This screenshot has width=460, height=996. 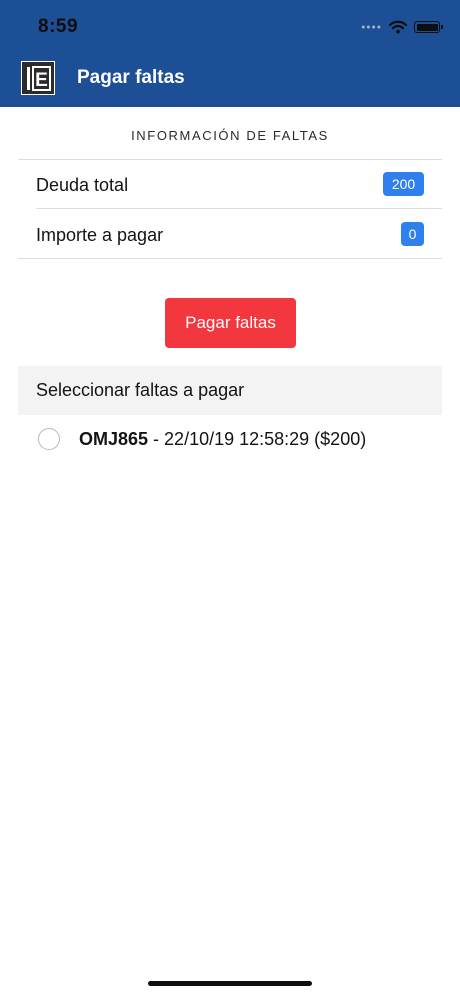 What do you see at coordinates (41, 80) in the screenshot?
I see `logo-letter: E` at bounding box center [41, 80].